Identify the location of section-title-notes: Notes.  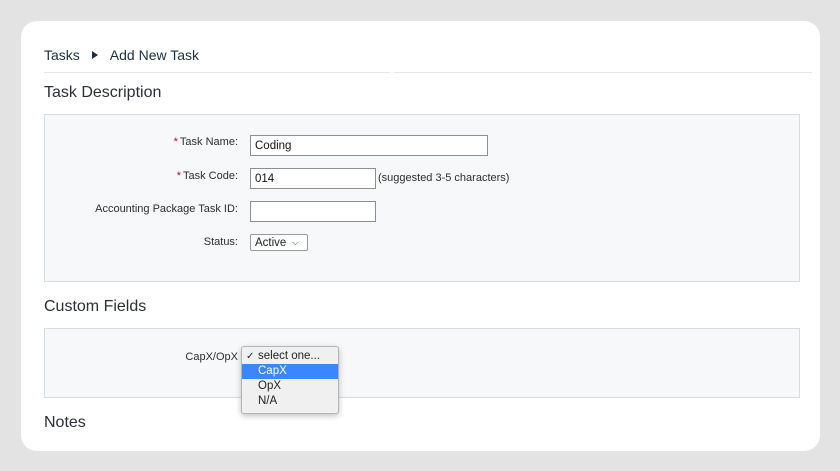
(65, 422).